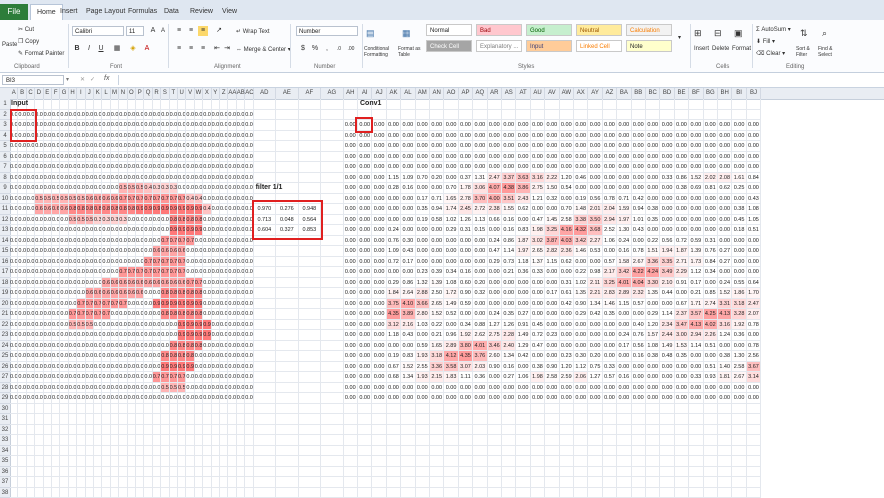 The image size is (884, 498). I want to click on cell: 1.14, so click(696, 345).